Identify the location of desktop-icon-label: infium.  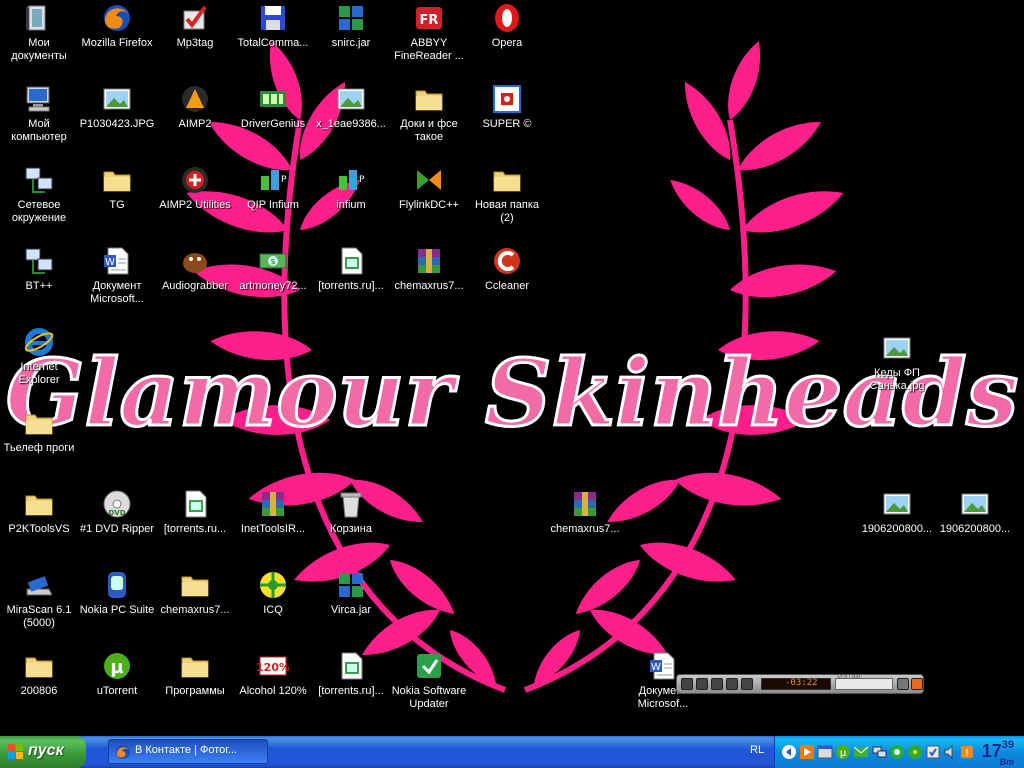
(351, 205).